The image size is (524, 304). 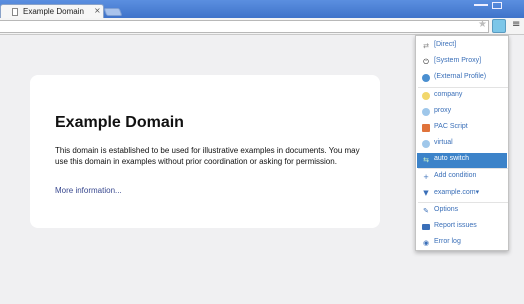 I want to click on popup-item-example-com: ▼ example.com▾, so click(x=462, y=193).